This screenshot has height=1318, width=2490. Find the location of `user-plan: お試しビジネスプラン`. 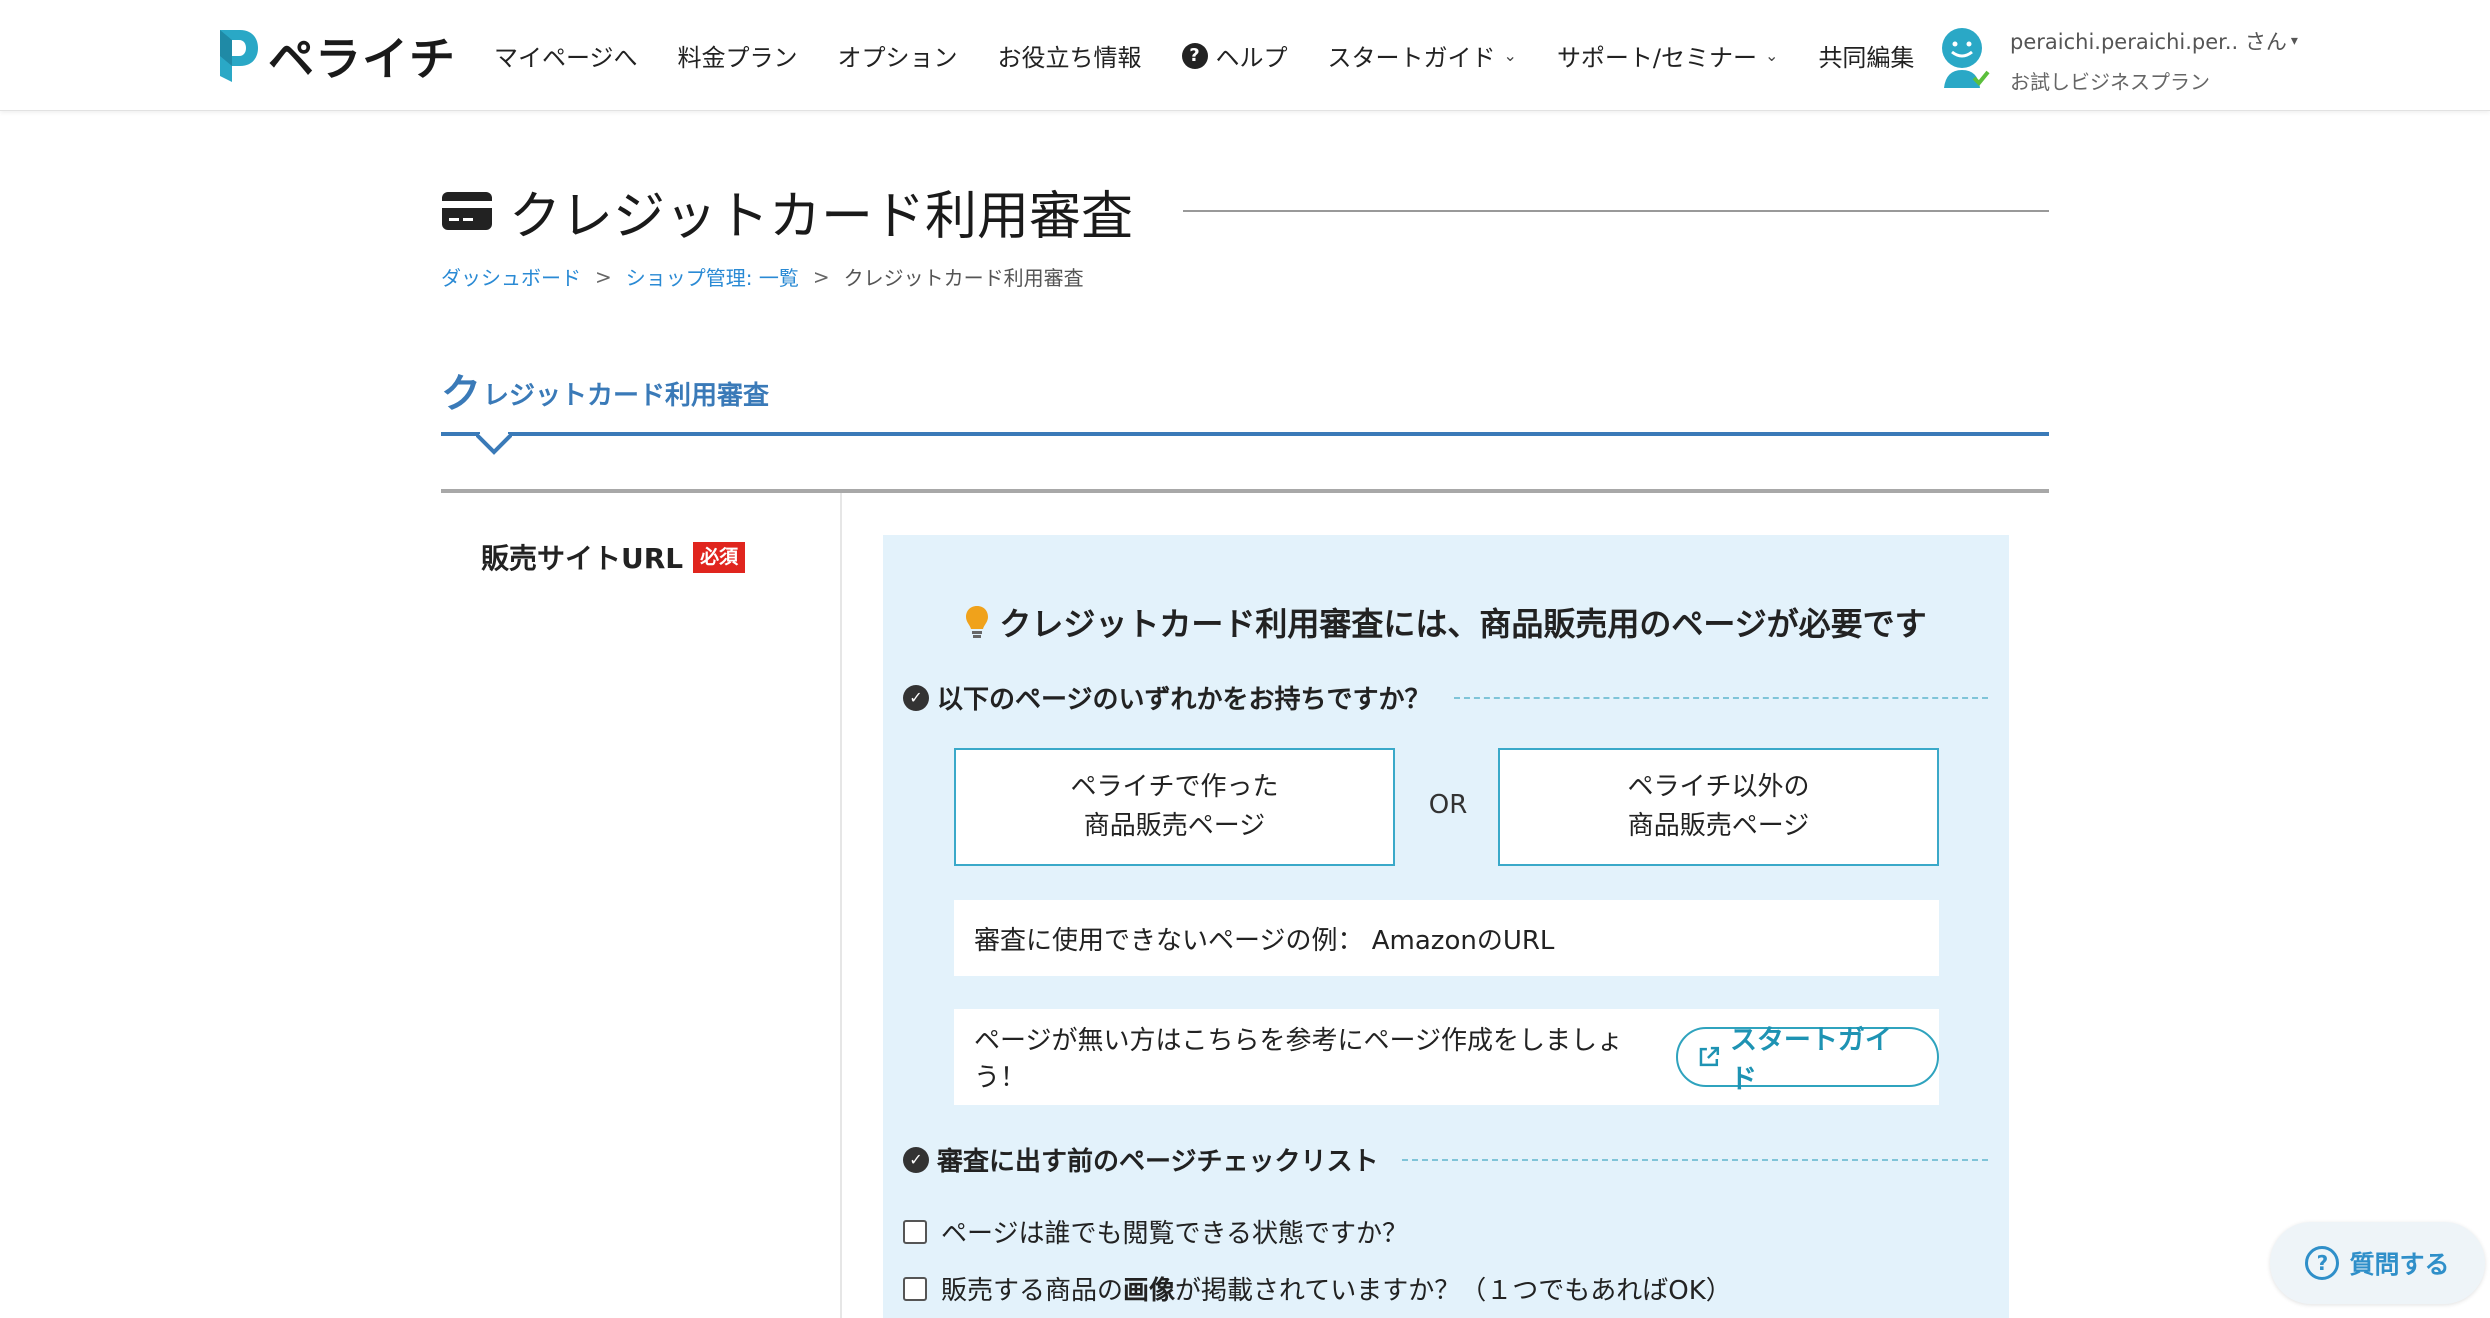

user-plan: お試しビジネスプラン is located at coordinates (2110, 82).